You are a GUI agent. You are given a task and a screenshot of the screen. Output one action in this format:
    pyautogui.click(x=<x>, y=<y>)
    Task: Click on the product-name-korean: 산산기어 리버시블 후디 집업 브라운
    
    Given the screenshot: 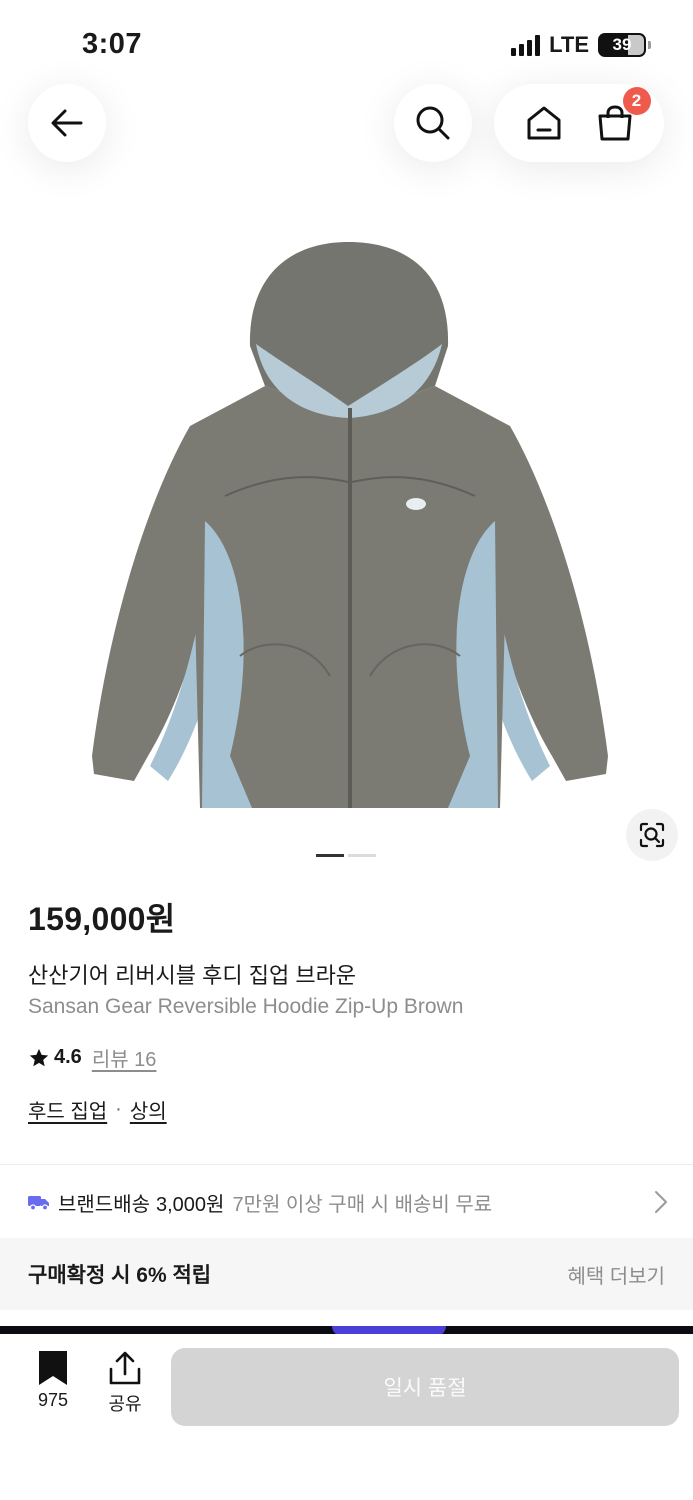 What is the action you would take?
    pyautogui.click(x=192, y=975)
    